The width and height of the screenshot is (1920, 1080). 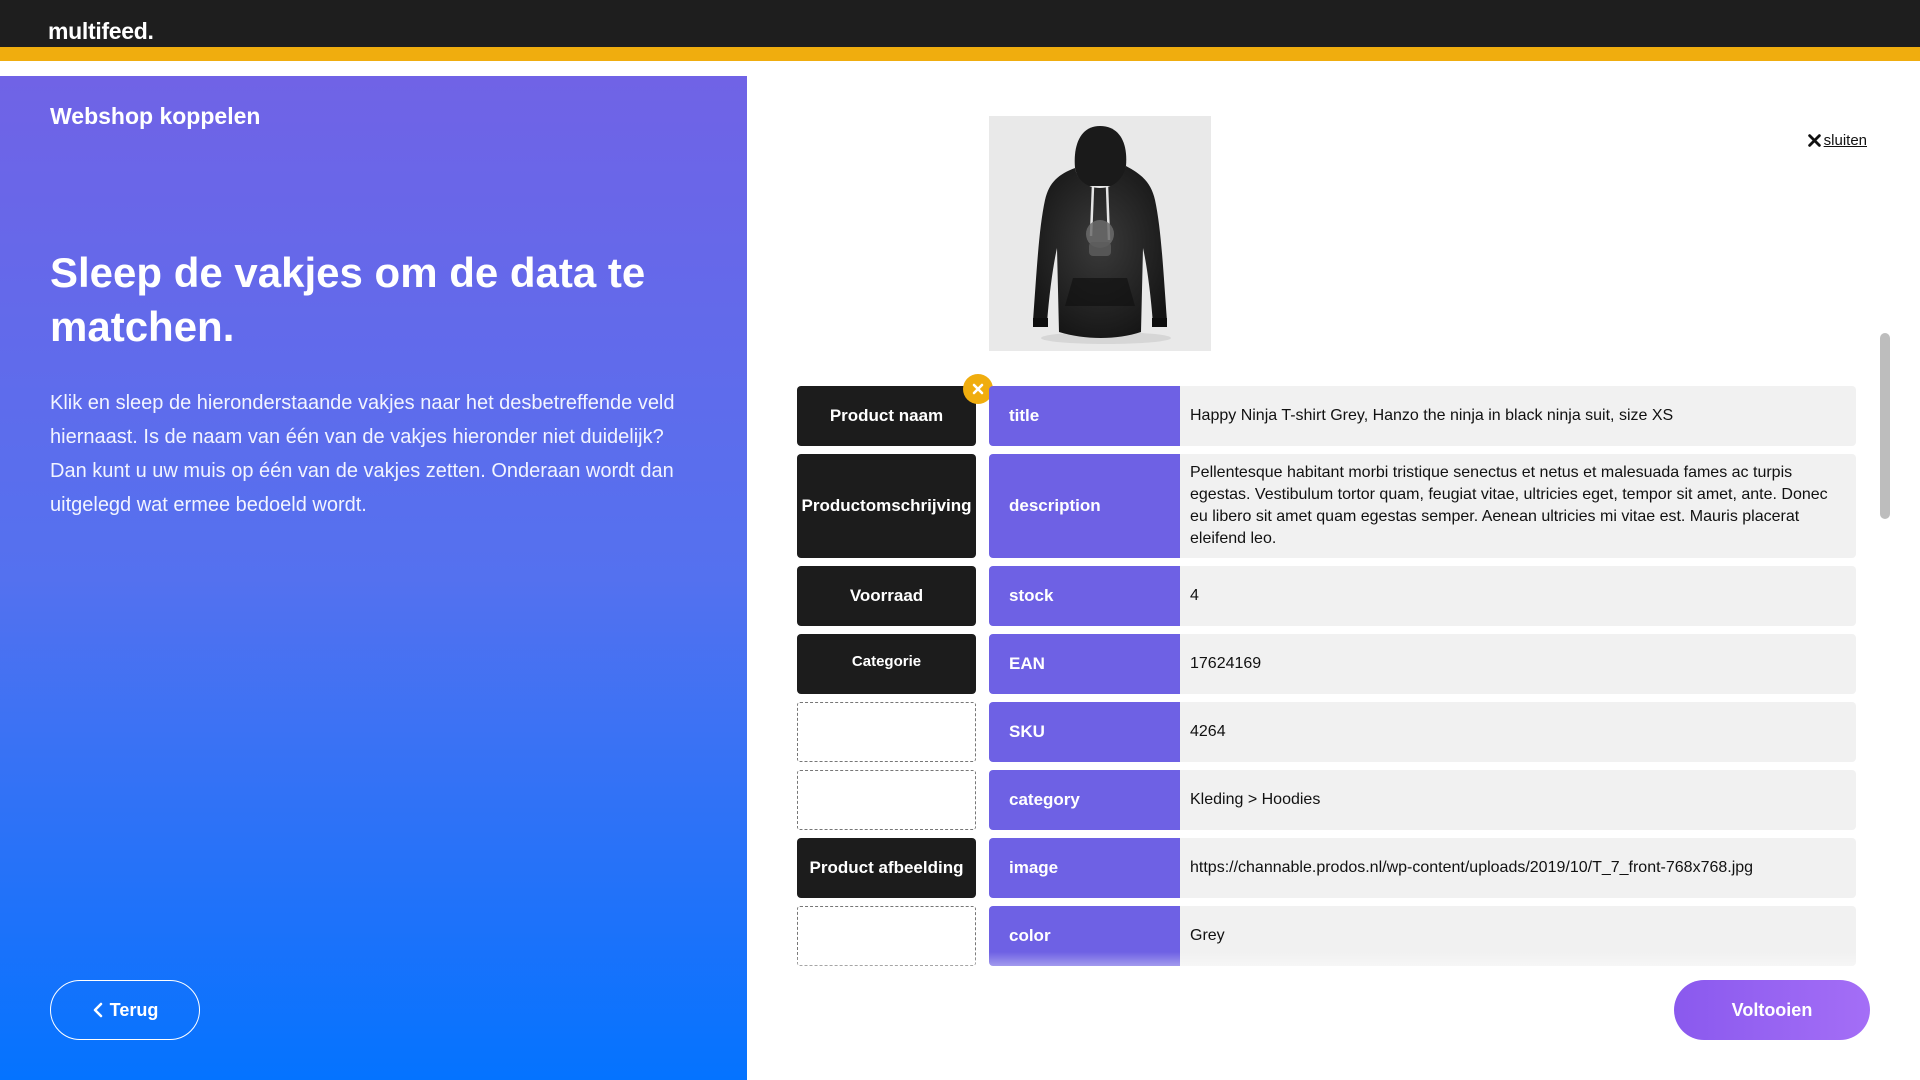 I want to click on multifeed-logo: multifeed., so click(x=101, y=31).